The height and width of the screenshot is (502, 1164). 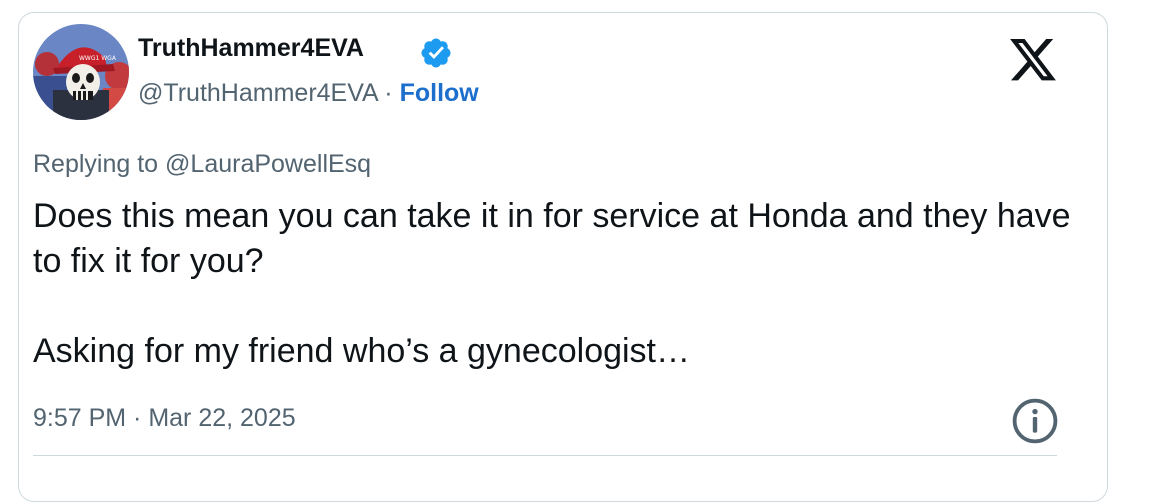 What do you see at coordinates (251, 48) in the screenshot?
I see `author-display-name: TruthHammer4EVA` at bounding box center [251, 48].